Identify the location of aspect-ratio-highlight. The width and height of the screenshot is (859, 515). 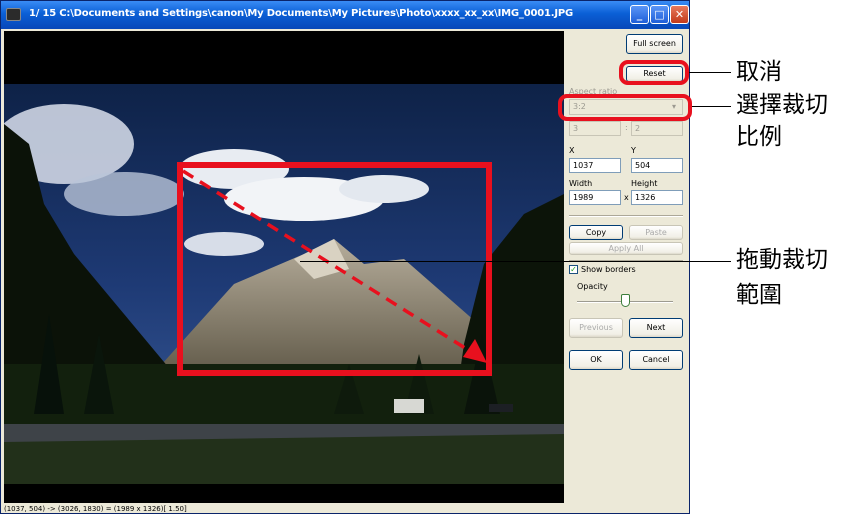
(625, 107).